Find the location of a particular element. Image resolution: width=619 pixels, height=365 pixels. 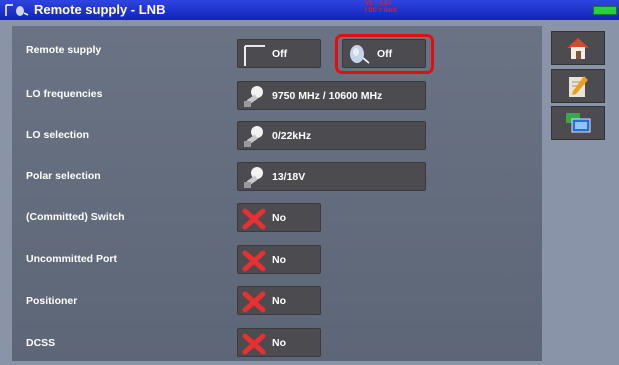

dcss-value: No is located at coordinates (279, 343).